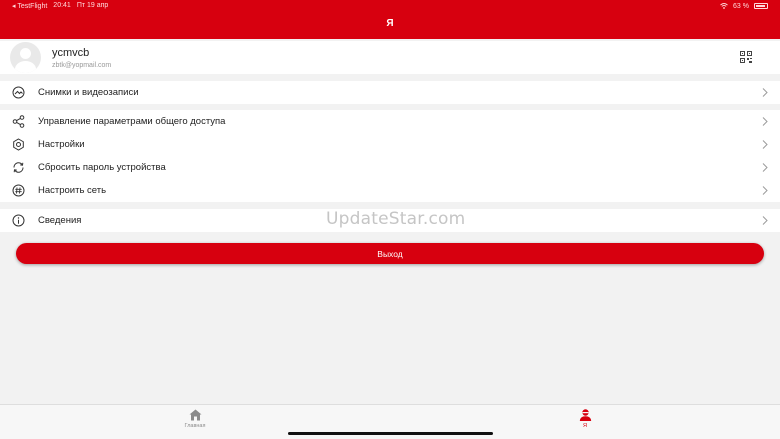  I want to click on menu-item-label: Сведения, so click(60, 220).